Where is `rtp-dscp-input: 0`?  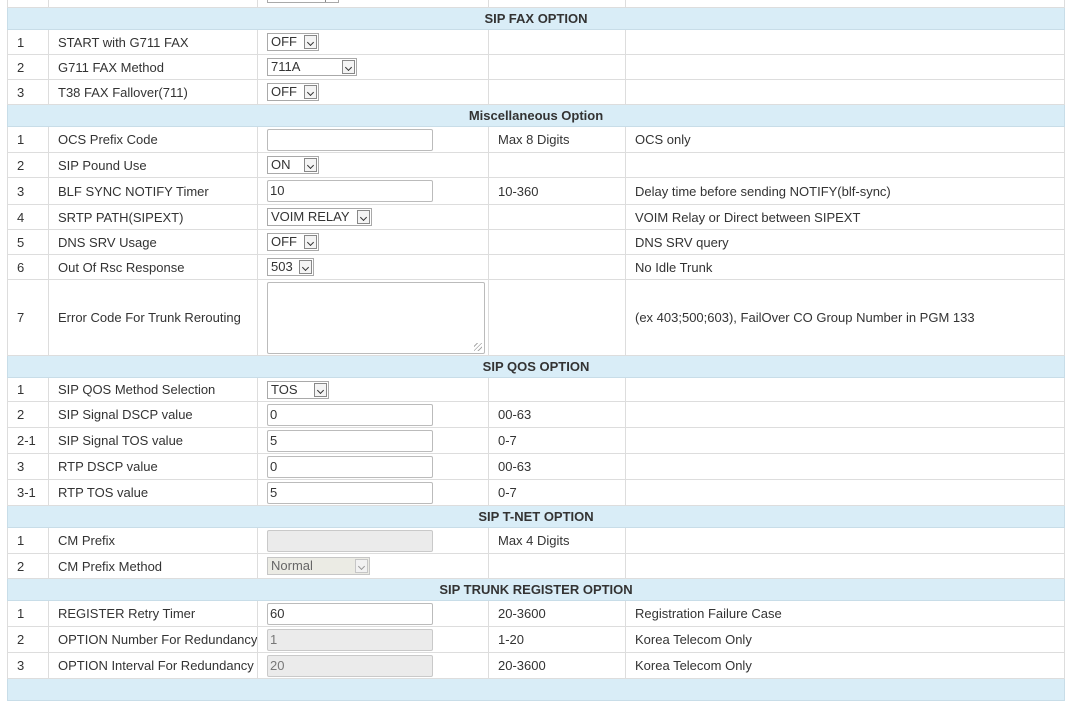
rtp-dscp-input: 0 is located at coordinates (350, 466).